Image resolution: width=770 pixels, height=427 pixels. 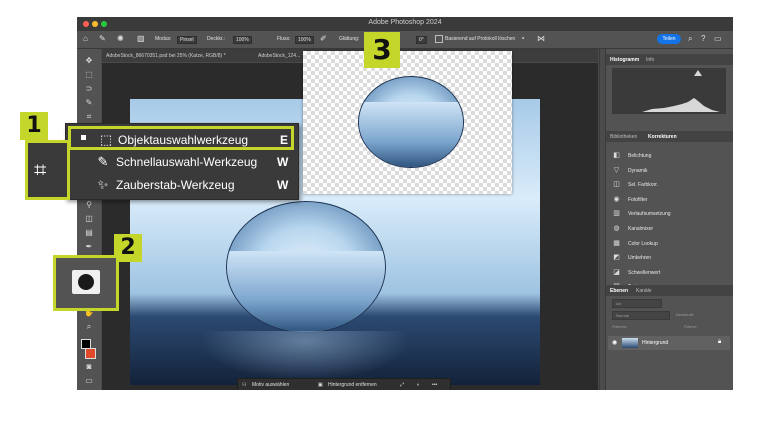 I want to click on home-icon: ⌂, so click(x=85, y=38).